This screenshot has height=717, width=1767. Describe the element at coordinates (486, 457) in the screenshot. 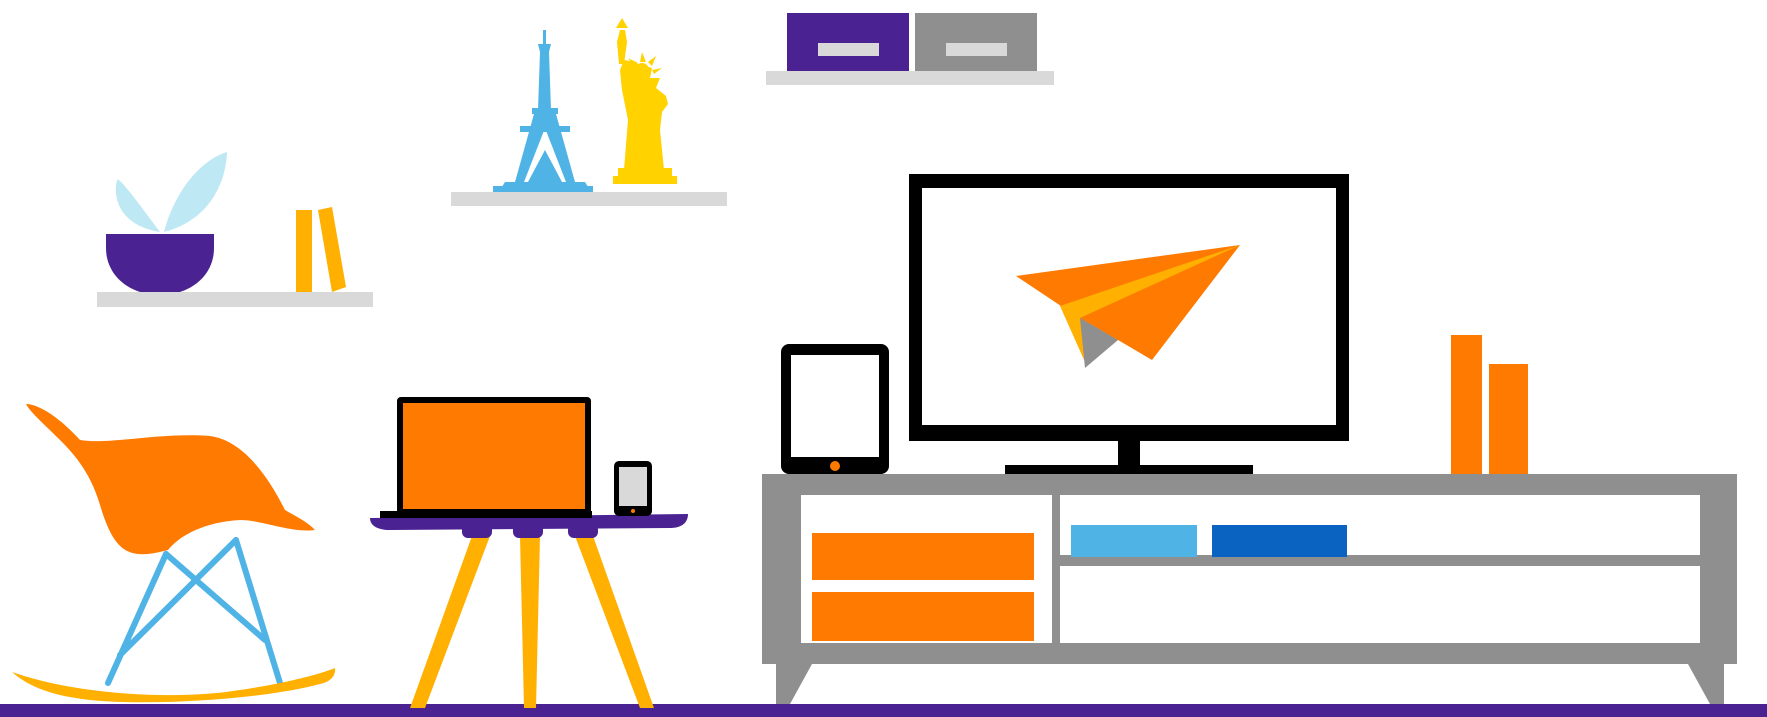

I see `laptop-icon` at that location.